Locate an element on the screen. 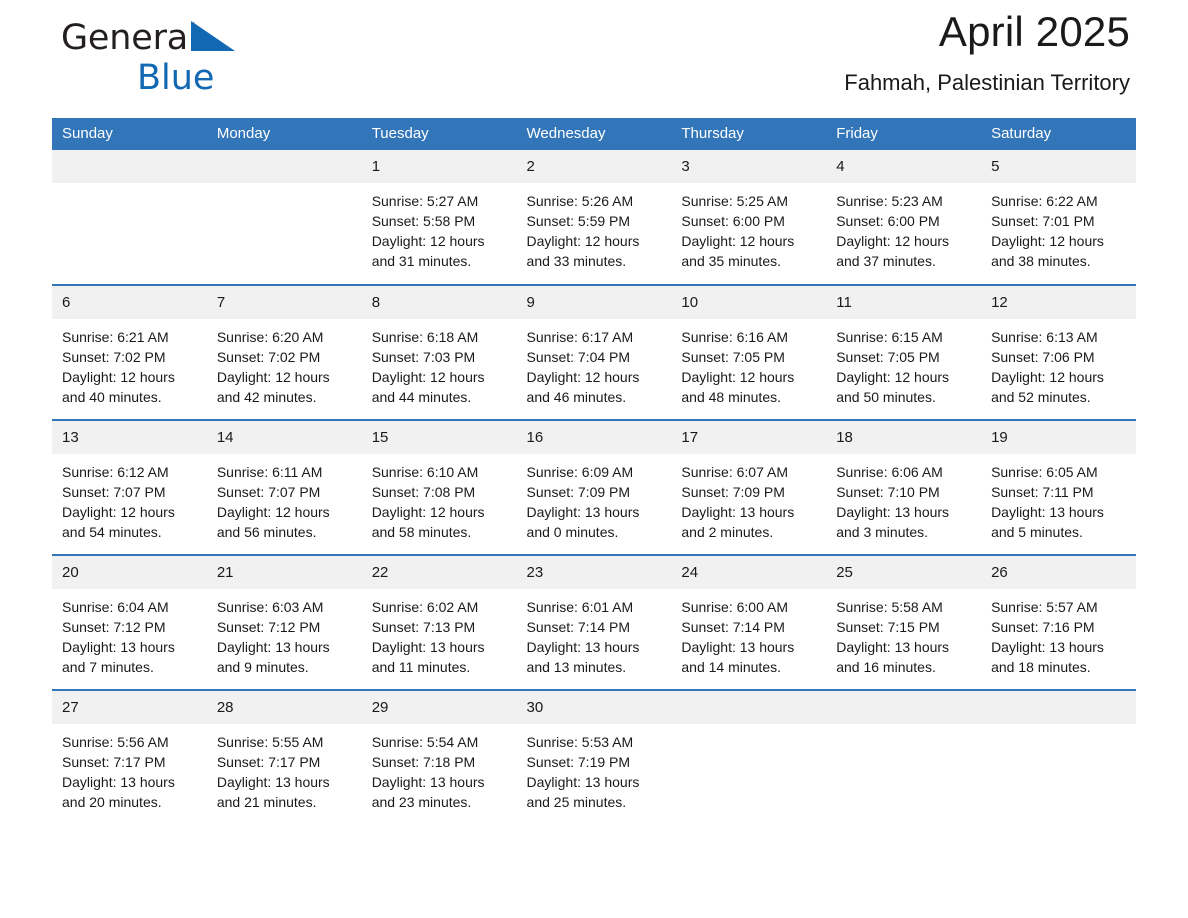 Image resolution: width=1188 pixels, height=918 pixels. daylight-text-line2: and 9 minutes. is located at coordinates (262, 667).